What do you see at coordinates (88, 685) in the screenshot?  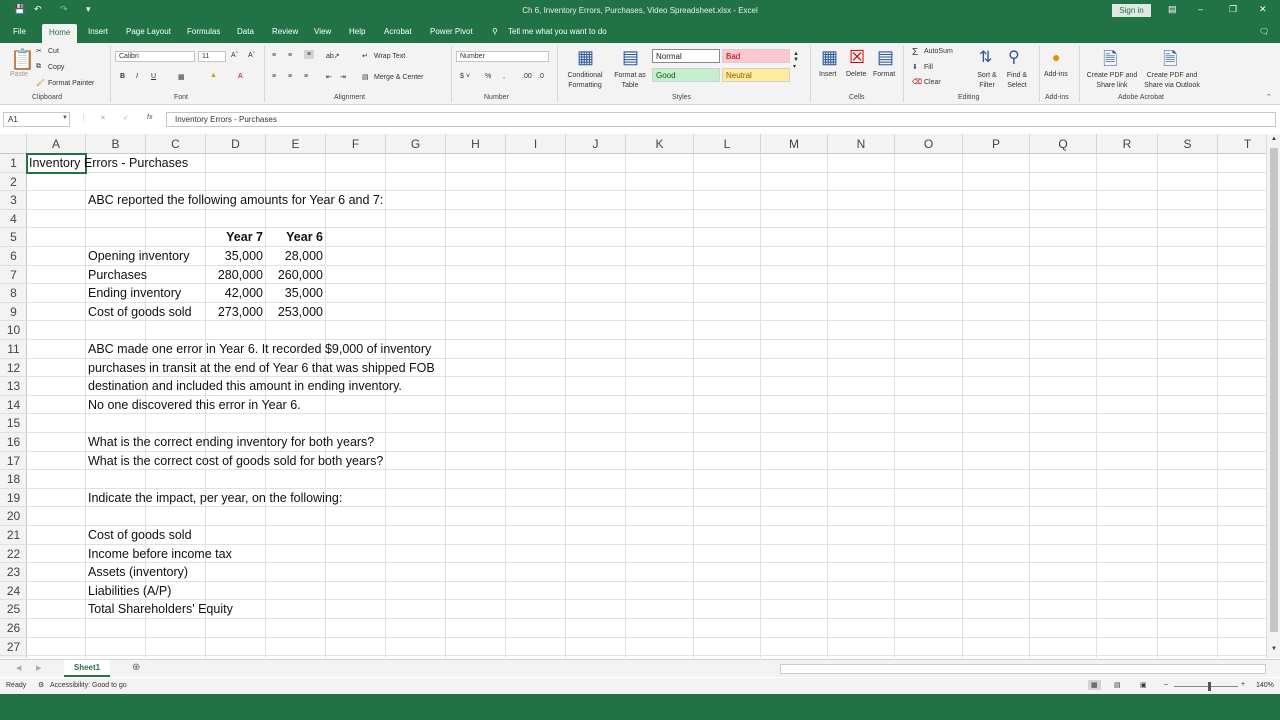 I see `accessibility-status: Accessibility: Good to go` at bounding box center [88, 685].